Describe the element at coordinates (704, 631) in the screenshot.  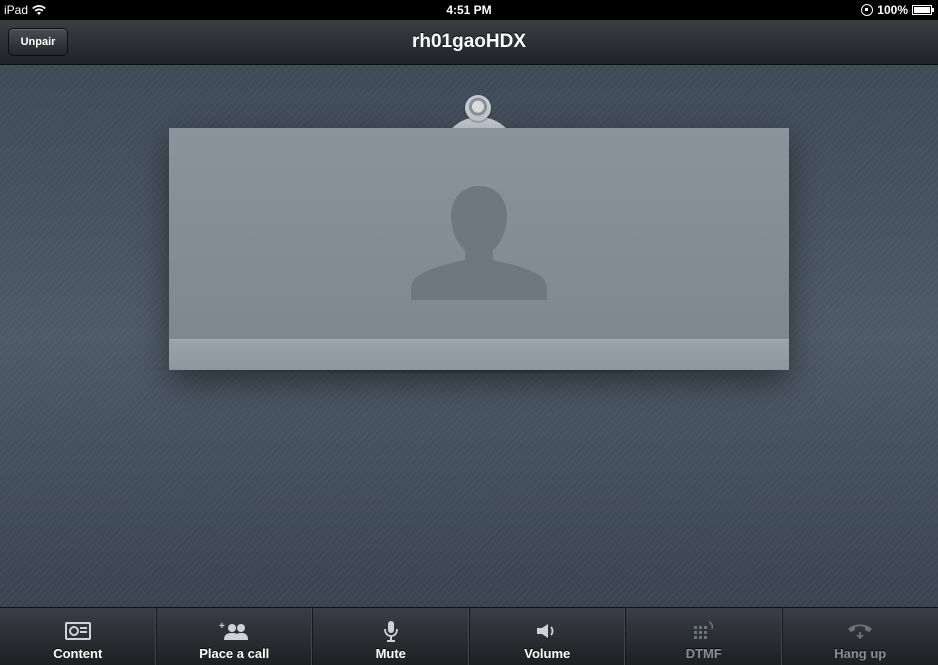
I see `keypad-icon` at that location.